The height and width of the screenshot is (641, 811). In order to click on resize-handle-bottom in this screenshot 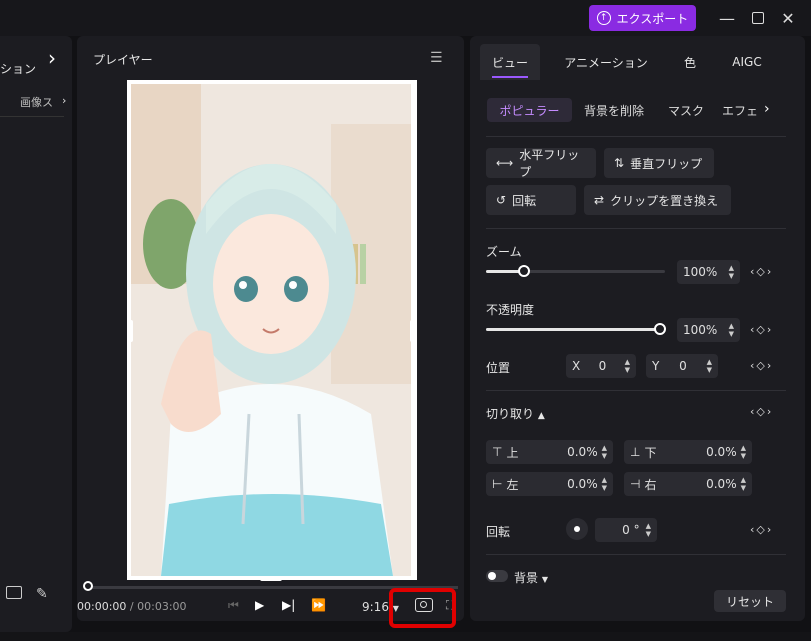, I will do `click(271, 578)`.